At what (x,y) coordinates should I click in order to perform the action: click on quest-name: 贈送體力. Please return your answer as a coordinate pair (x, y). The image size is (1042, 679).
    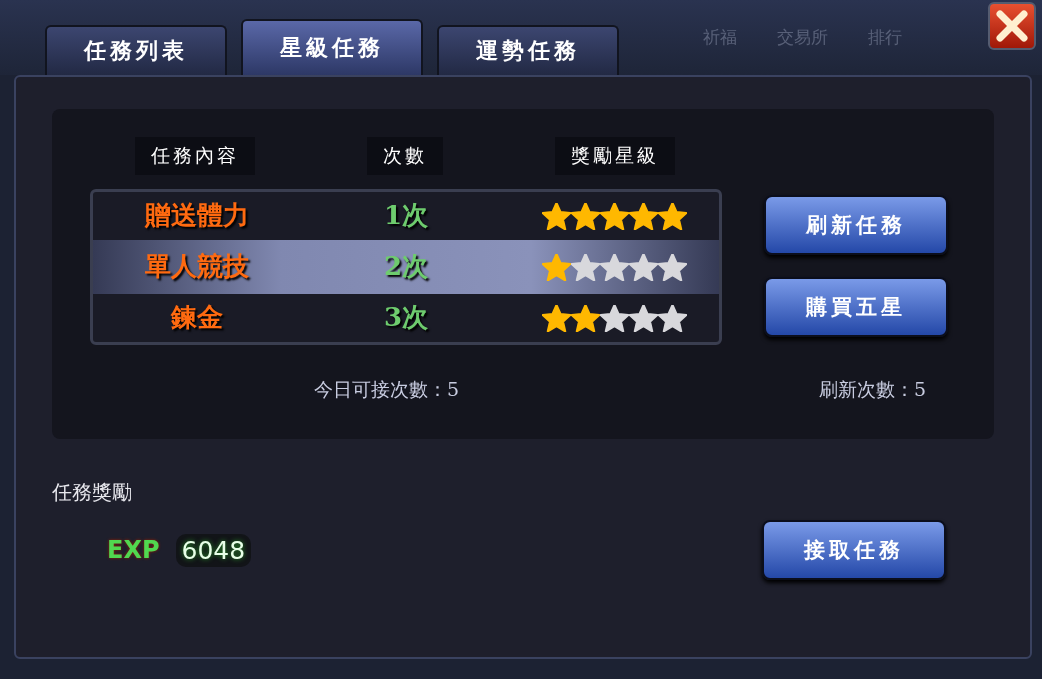
    Looking at the image, I should click on (197, 216).